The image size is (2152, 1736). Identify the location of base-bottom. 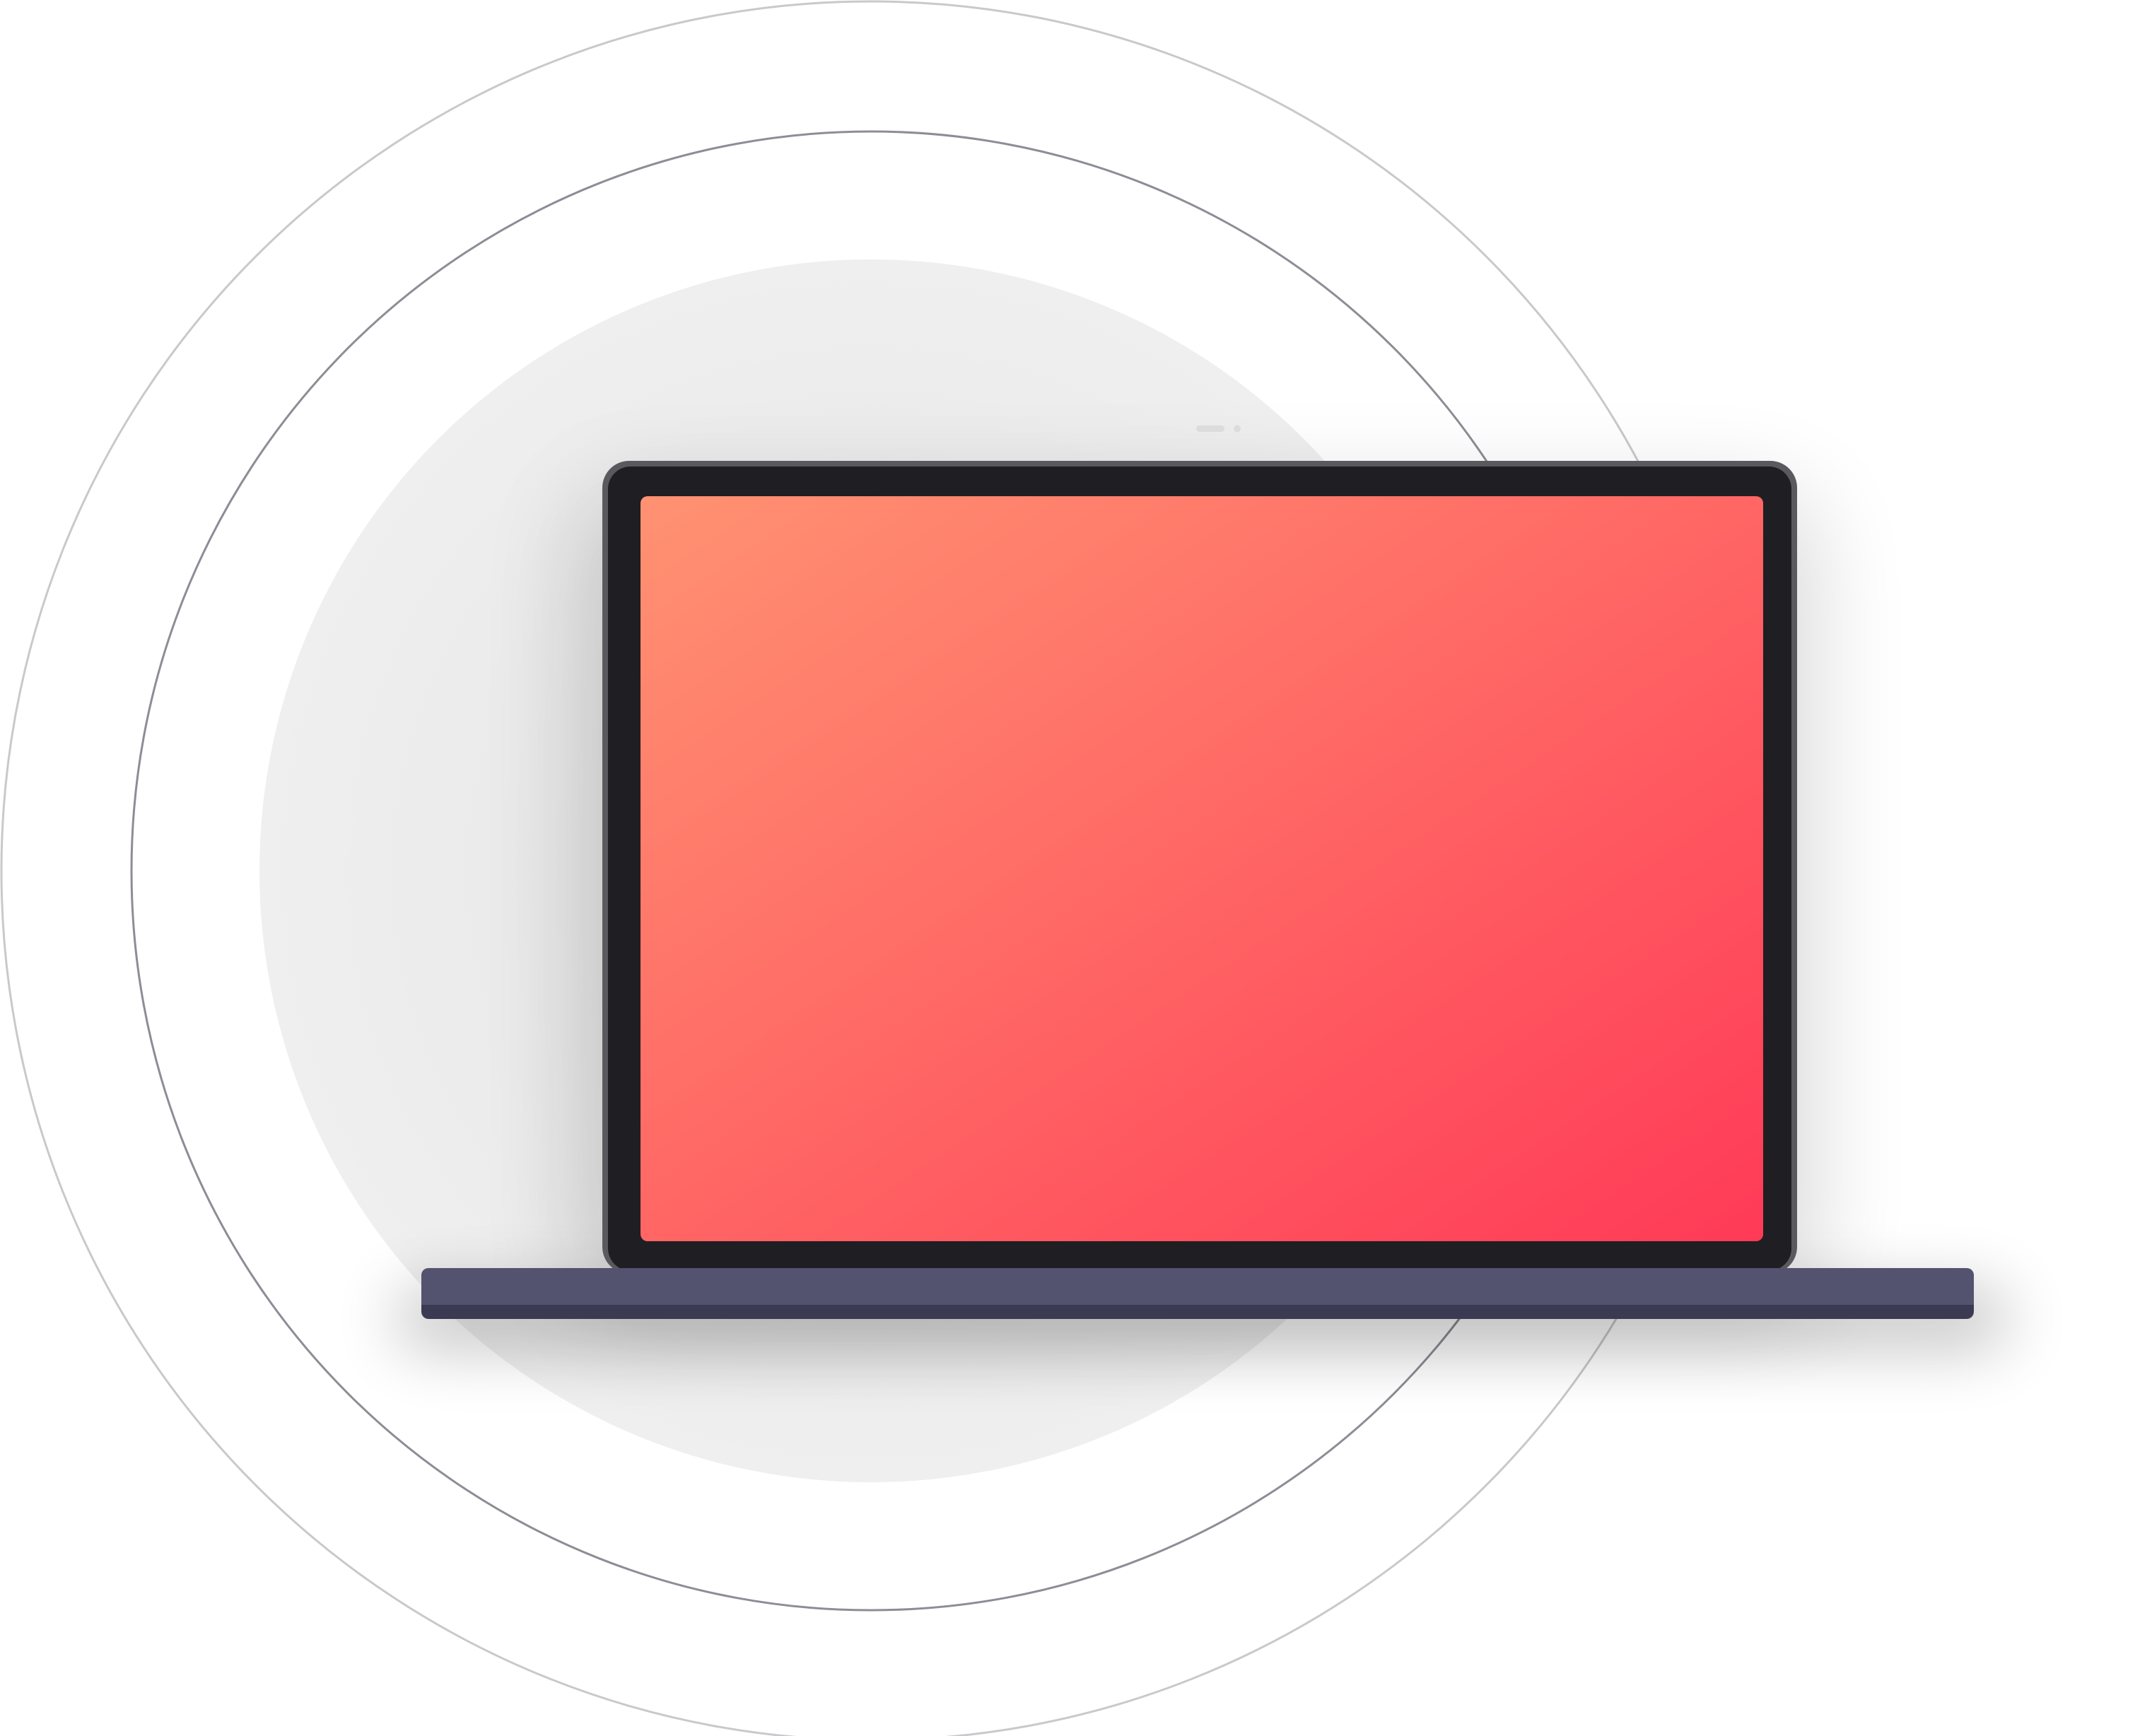
(1197, 1312).